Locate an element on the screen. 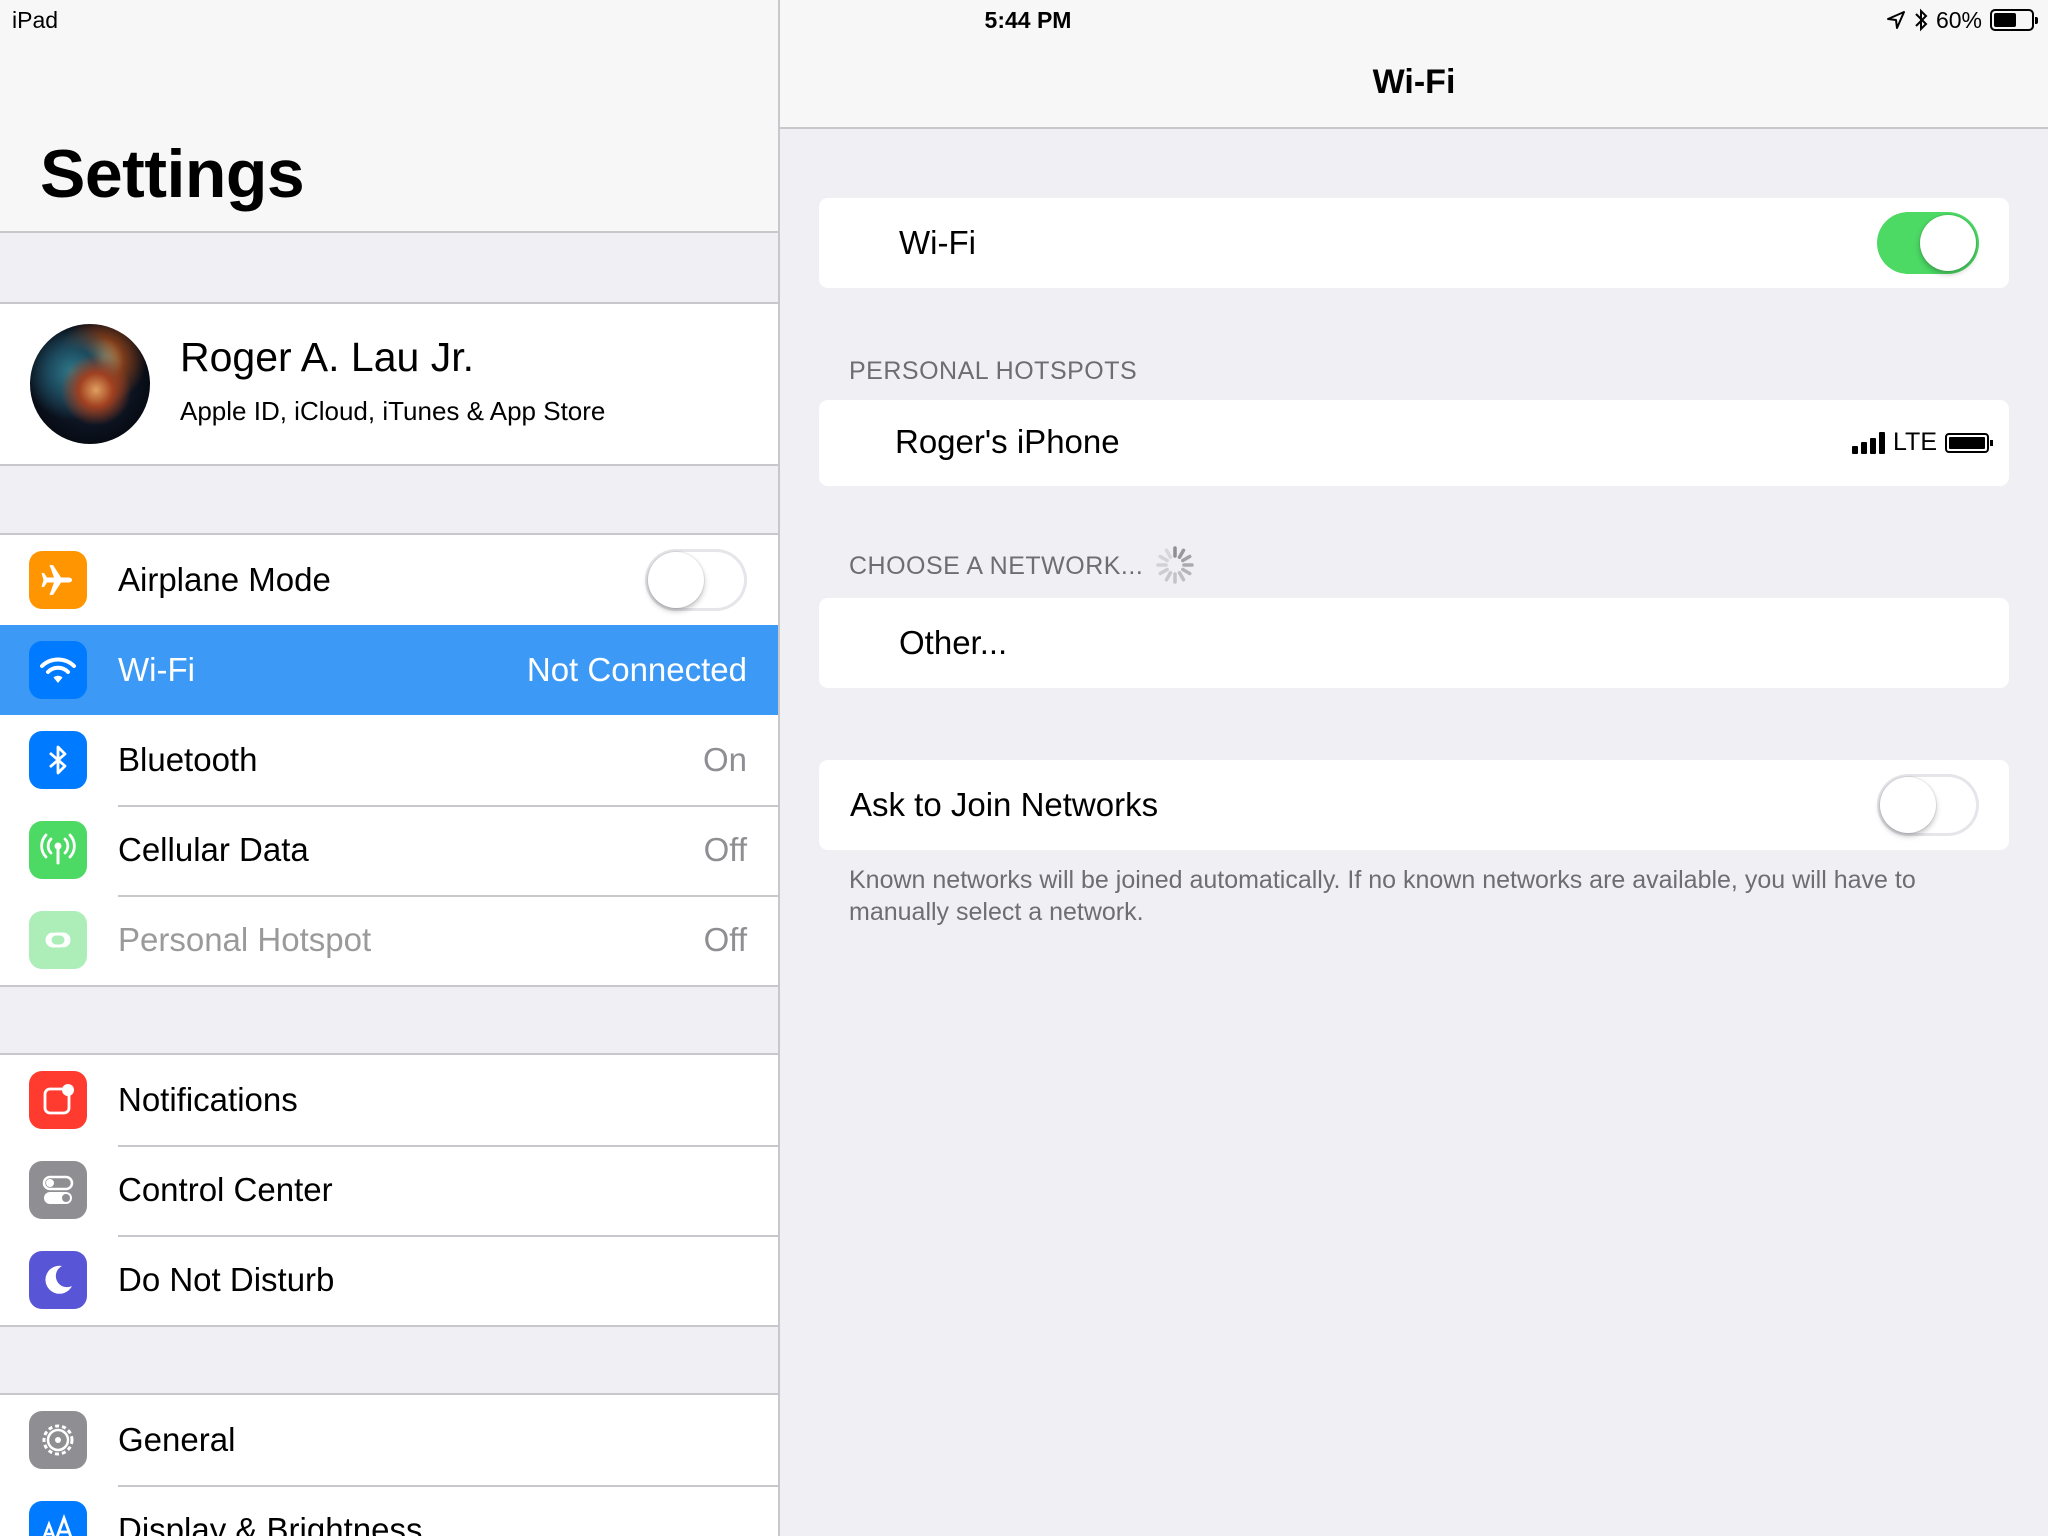 The width and height of the screenshot is (2048, 1536). status-time: 5:44 PM is located at coordinates (1028, 20).